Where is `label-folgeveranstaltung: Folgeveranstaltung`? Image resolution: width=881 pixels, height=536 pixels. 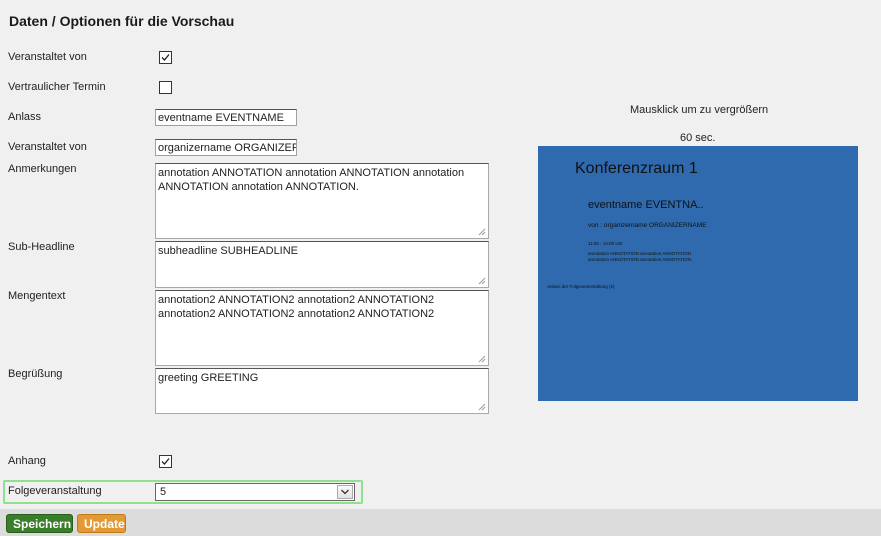 label-folgeveranstaltung: Folgeveranstaltung is located at coordinates (55, 491).